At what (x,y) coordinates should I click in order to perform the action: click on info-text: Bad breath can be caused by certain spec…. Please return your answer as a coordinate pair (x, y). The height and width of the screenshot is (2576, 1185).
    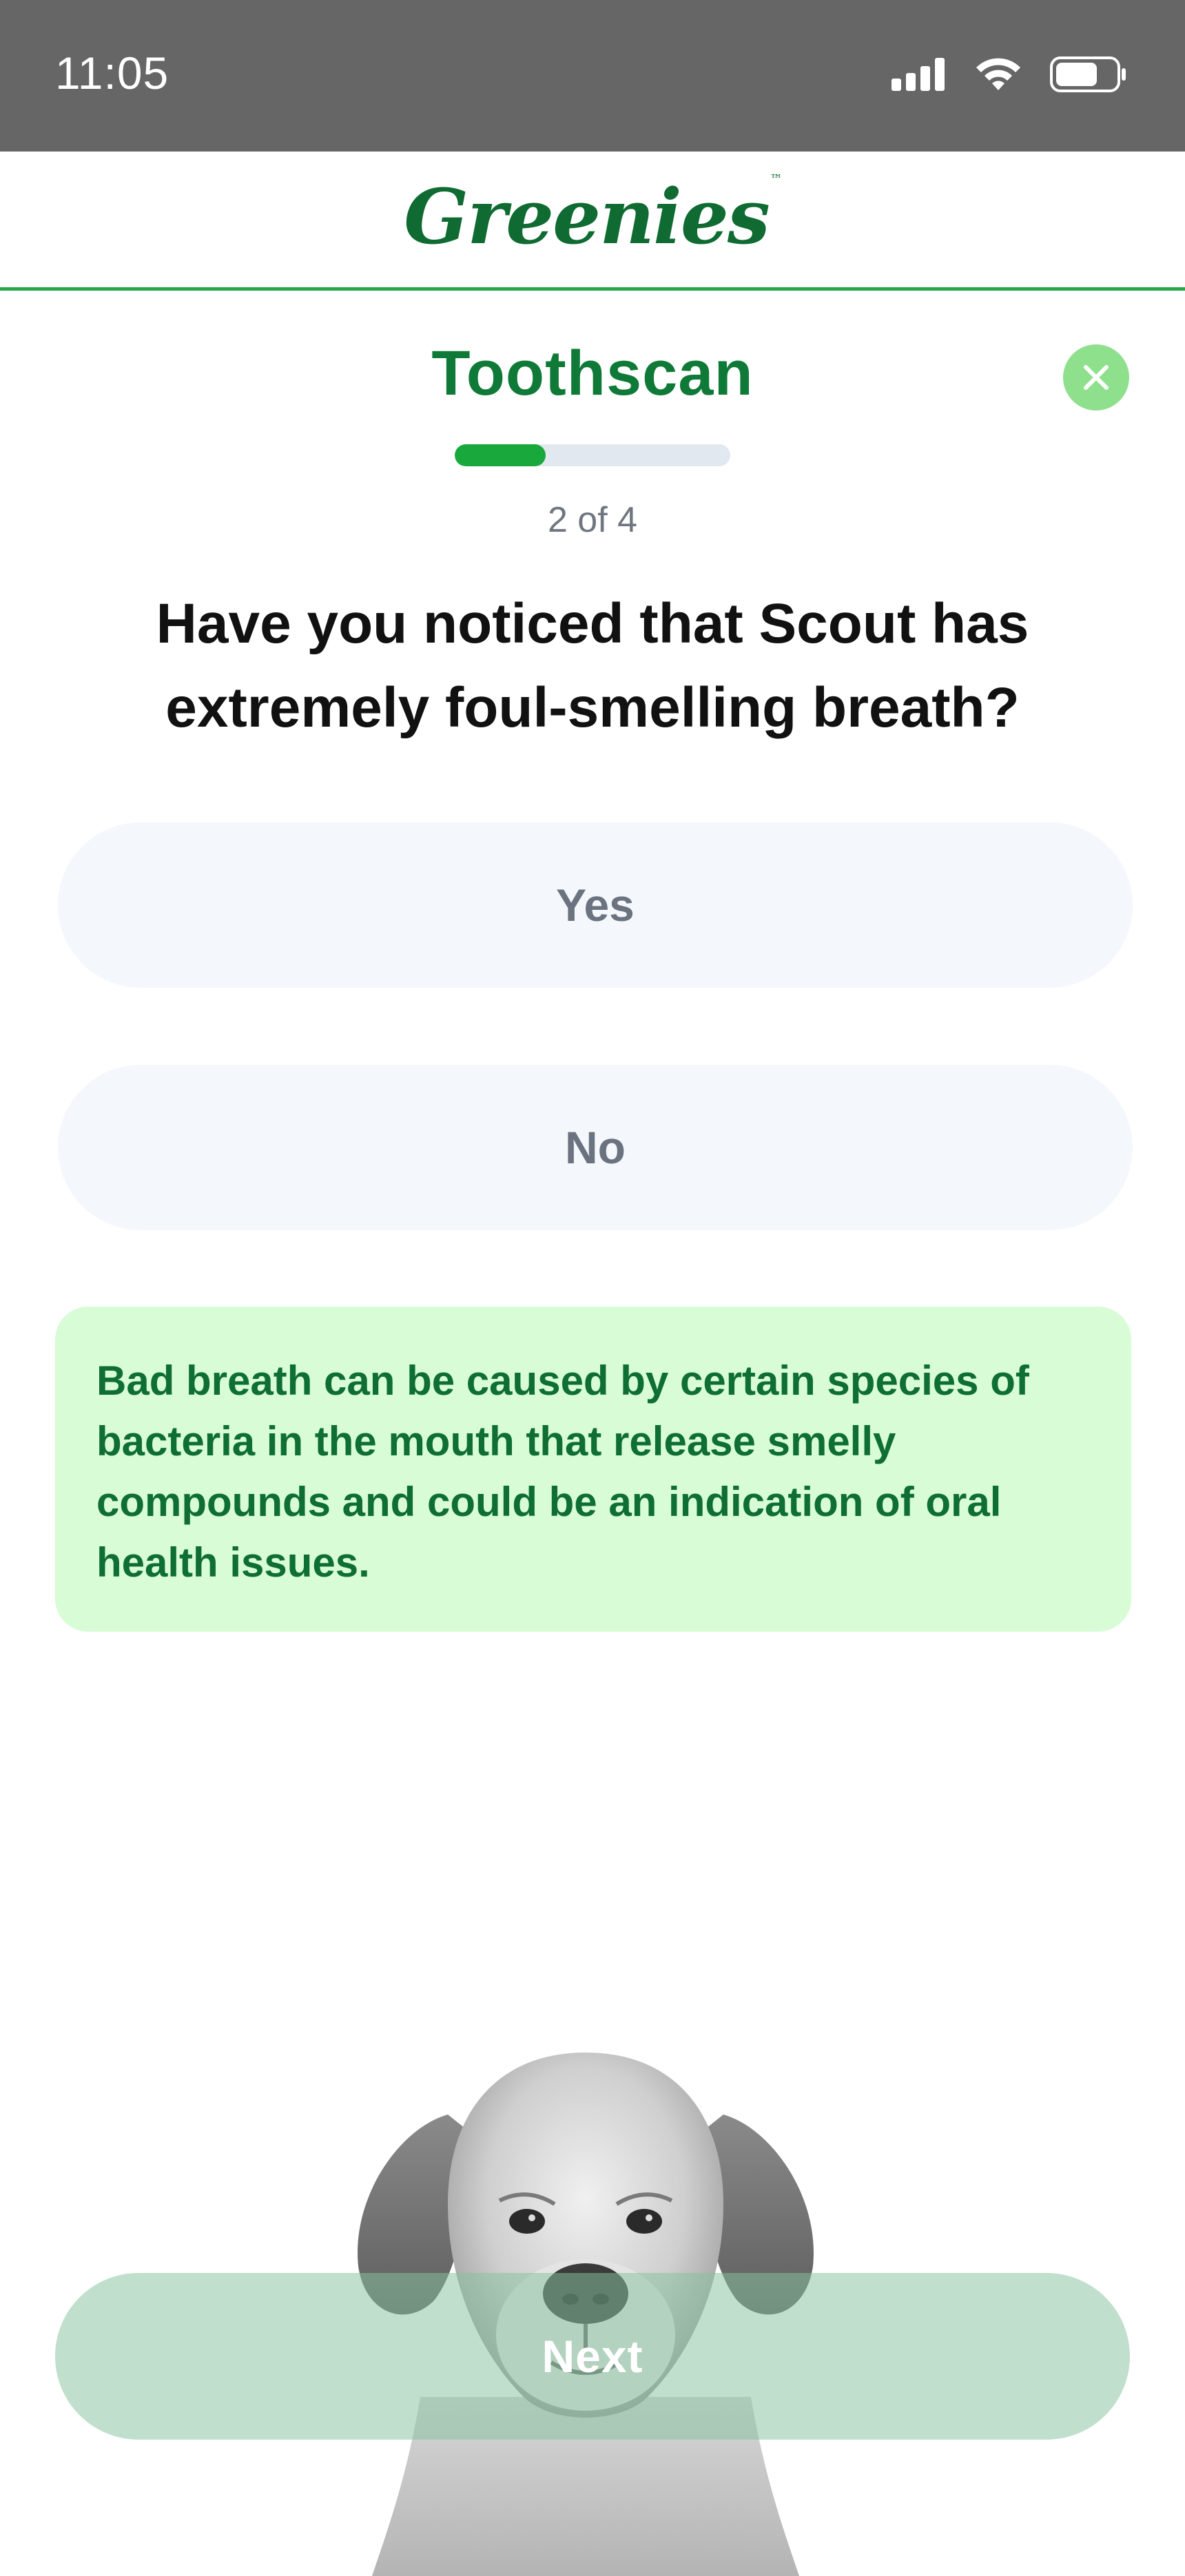
    Looking at the image, I should click on (562, 1472).